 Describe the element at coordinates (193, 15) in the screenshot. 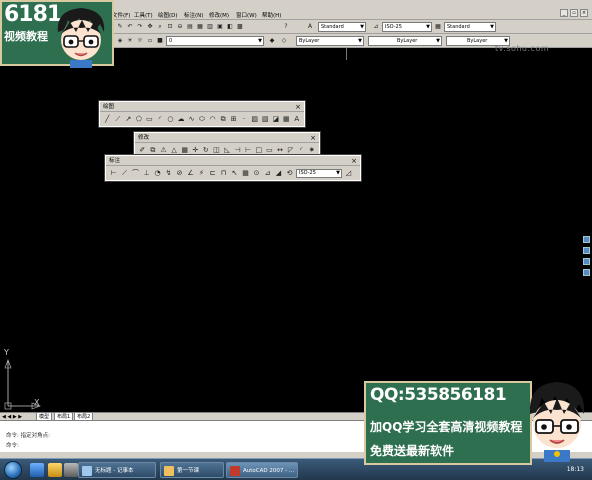

I see `menu-item-dimension: 标注(N)` at that location.